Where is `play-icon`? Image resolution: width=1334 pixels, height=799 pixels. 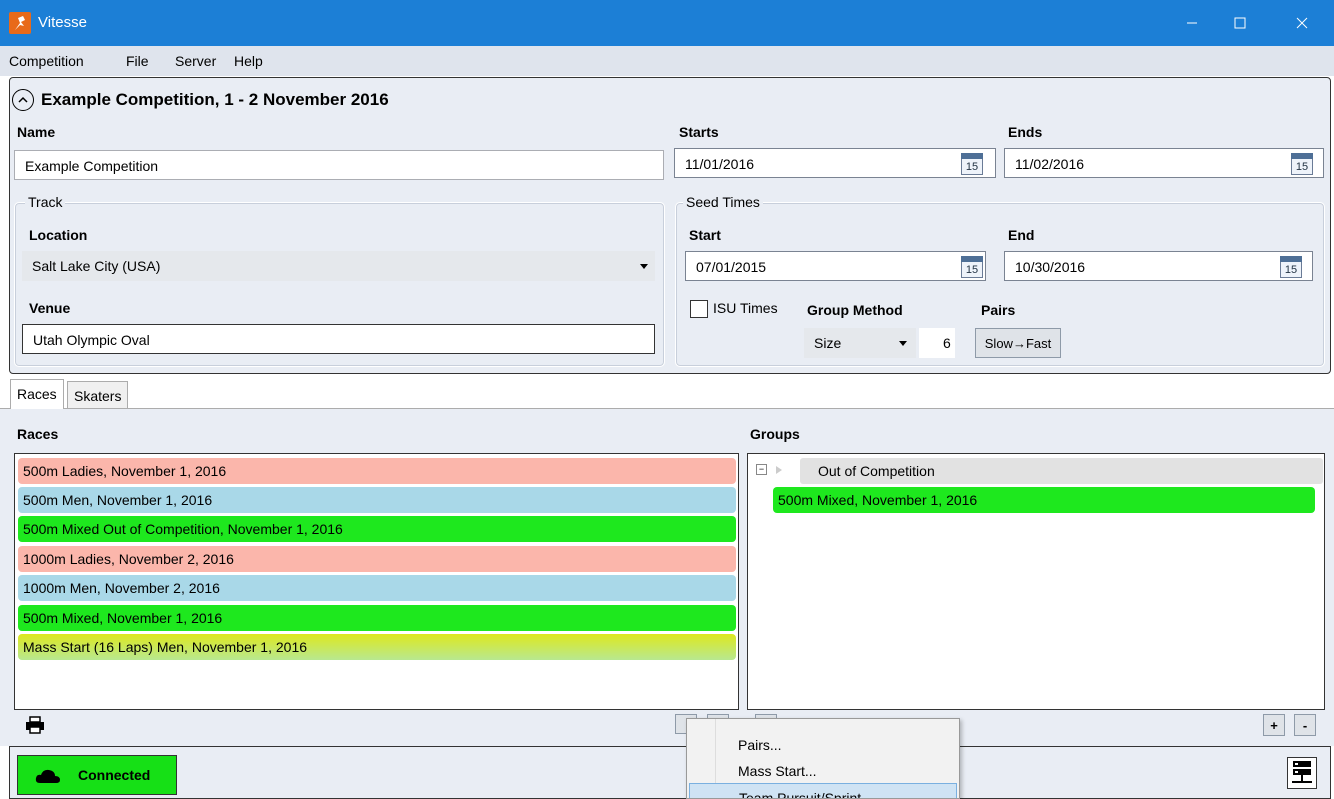 play-icon is located at coordinates (779, 470).